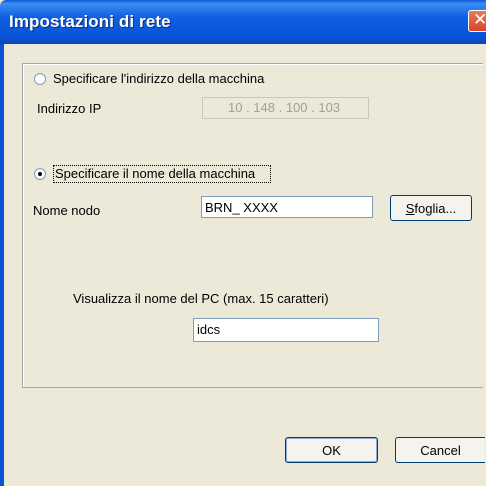  What do you see at coordinates (440, 450) in the screenshot?
I see `cancel-button: Cancel` at bounding box center [440, 450].